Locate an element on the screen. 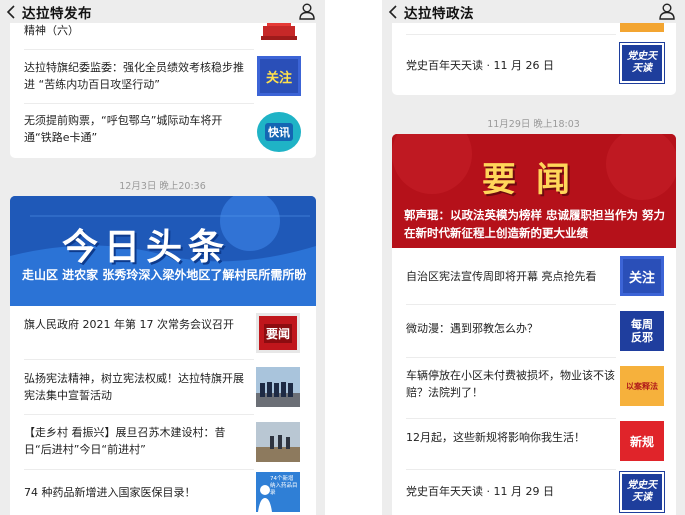  list-item: 党史百年天天读 · 11 月 29 日 党史天天读 is located at coordinates (534, 492).